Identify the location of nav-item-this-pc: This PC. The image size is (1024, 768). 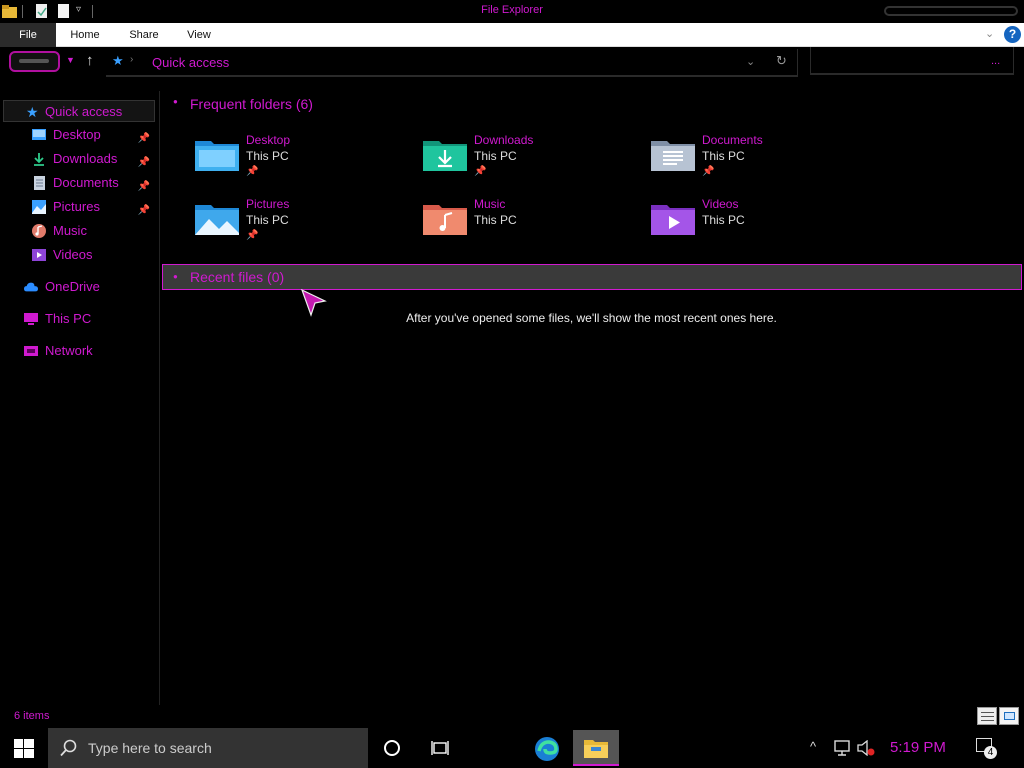
(79, 319).